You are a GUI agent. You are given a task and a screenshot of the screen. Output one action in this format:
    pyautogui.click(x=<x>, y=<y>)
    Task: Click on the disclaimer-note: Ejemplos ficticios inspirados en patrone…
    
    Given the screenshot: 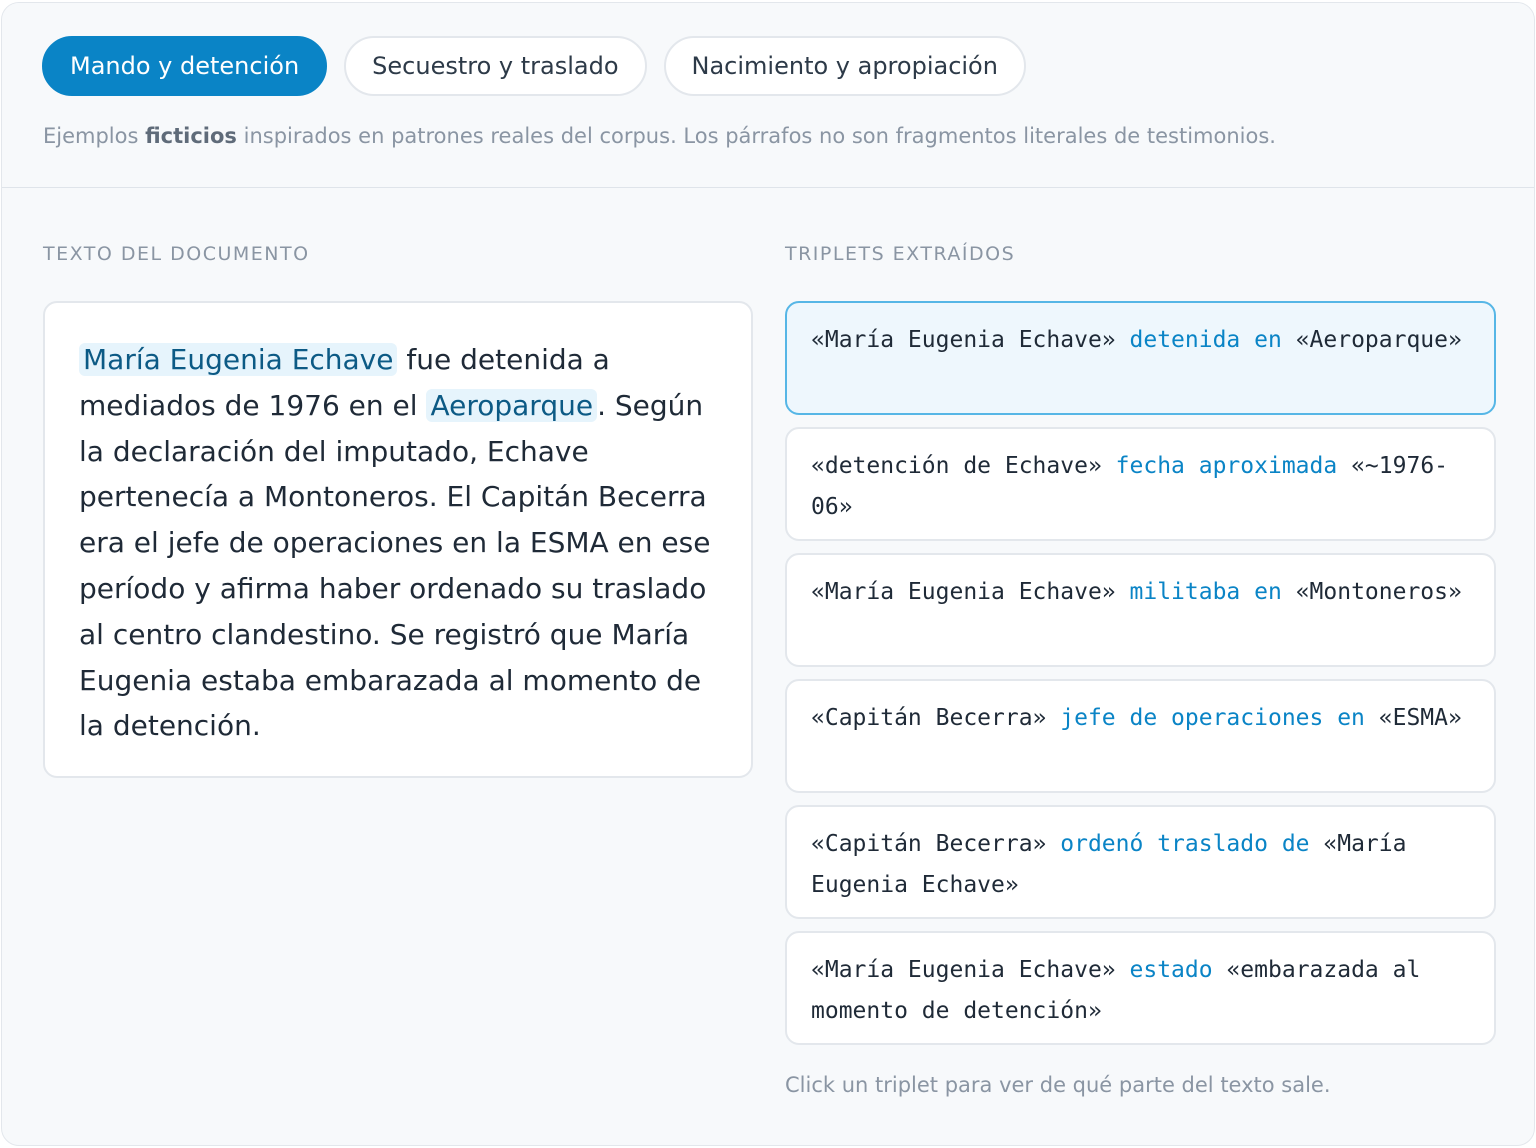 What is the action you would take?
    pyautogui.click(x=659, y=136)
    